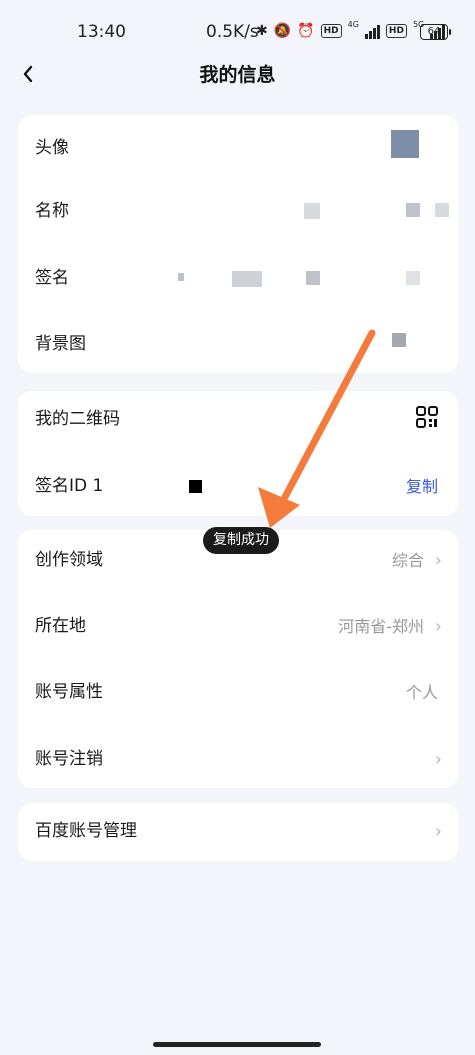 The height and width of the screenshot is (1055, 475). What do you see at coordinates (241, 540) in the screenshot?
I see `toast-message: 复制成功` at bounding box center [241, 540].